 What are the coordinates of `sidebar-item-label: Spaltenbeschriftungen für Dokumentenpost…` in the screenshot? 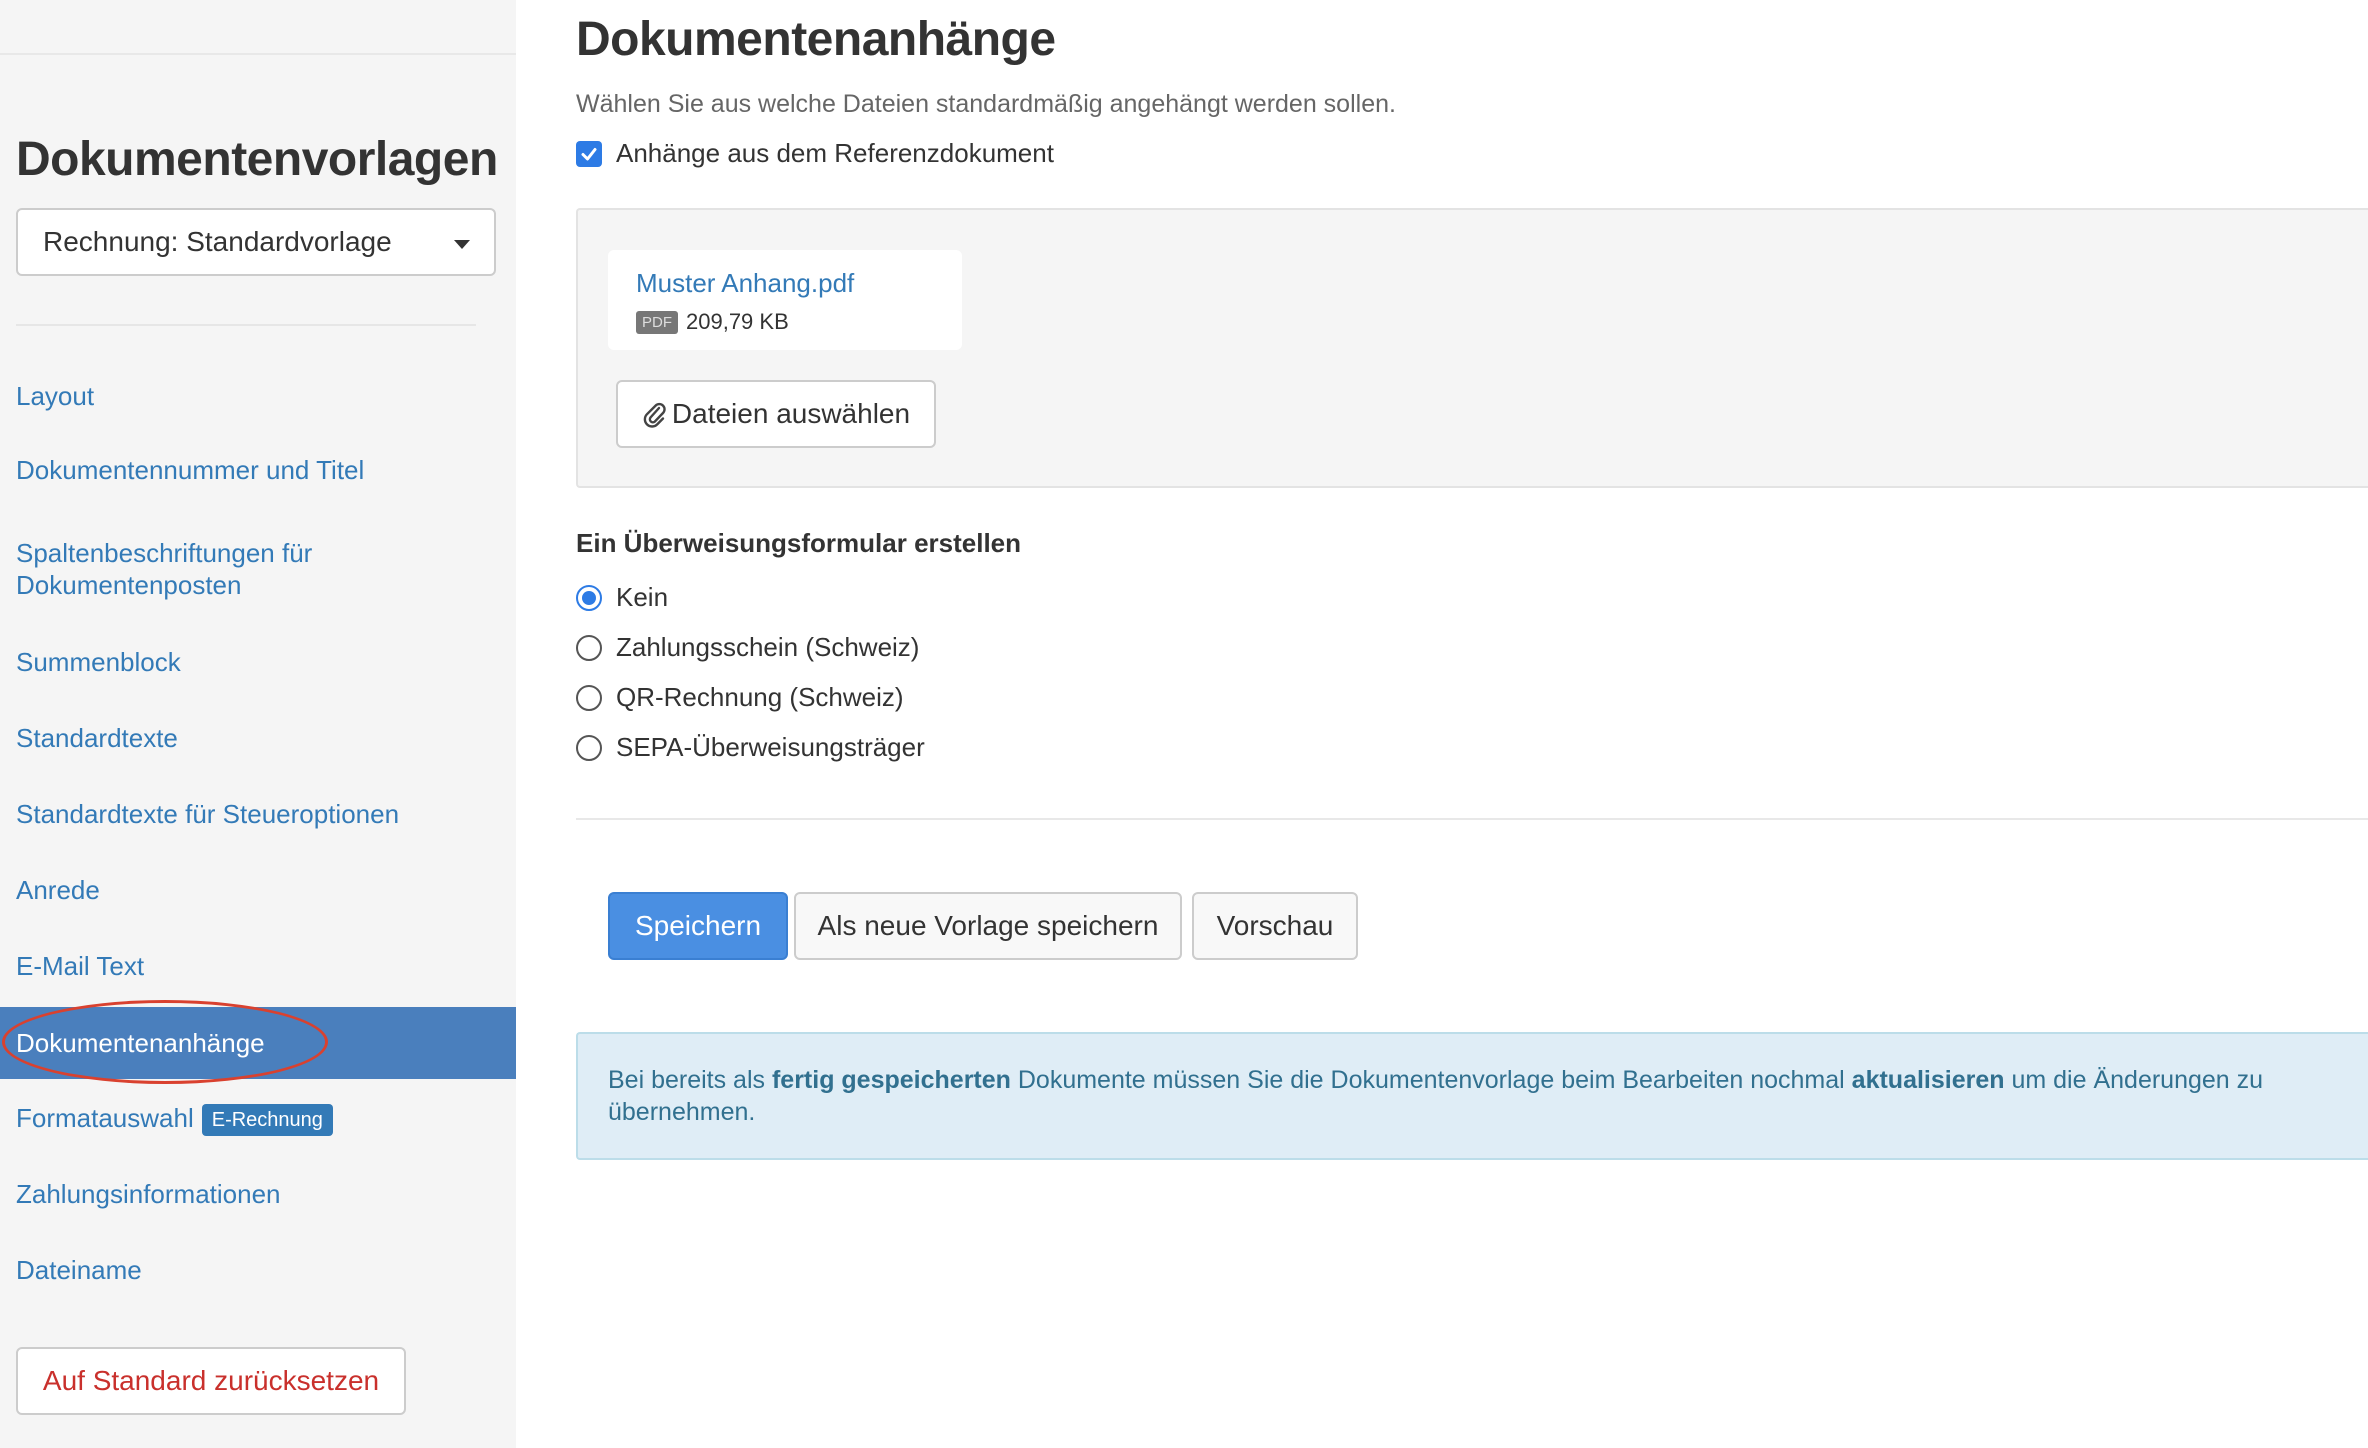 It's located at (164, 569).